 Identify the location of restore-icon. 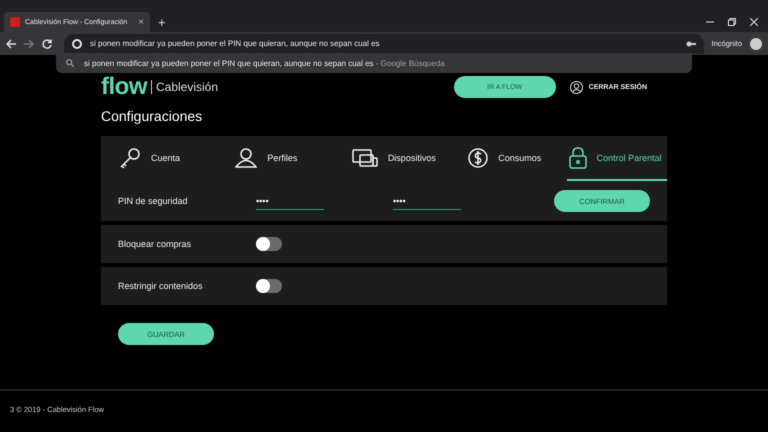
(732, 22).